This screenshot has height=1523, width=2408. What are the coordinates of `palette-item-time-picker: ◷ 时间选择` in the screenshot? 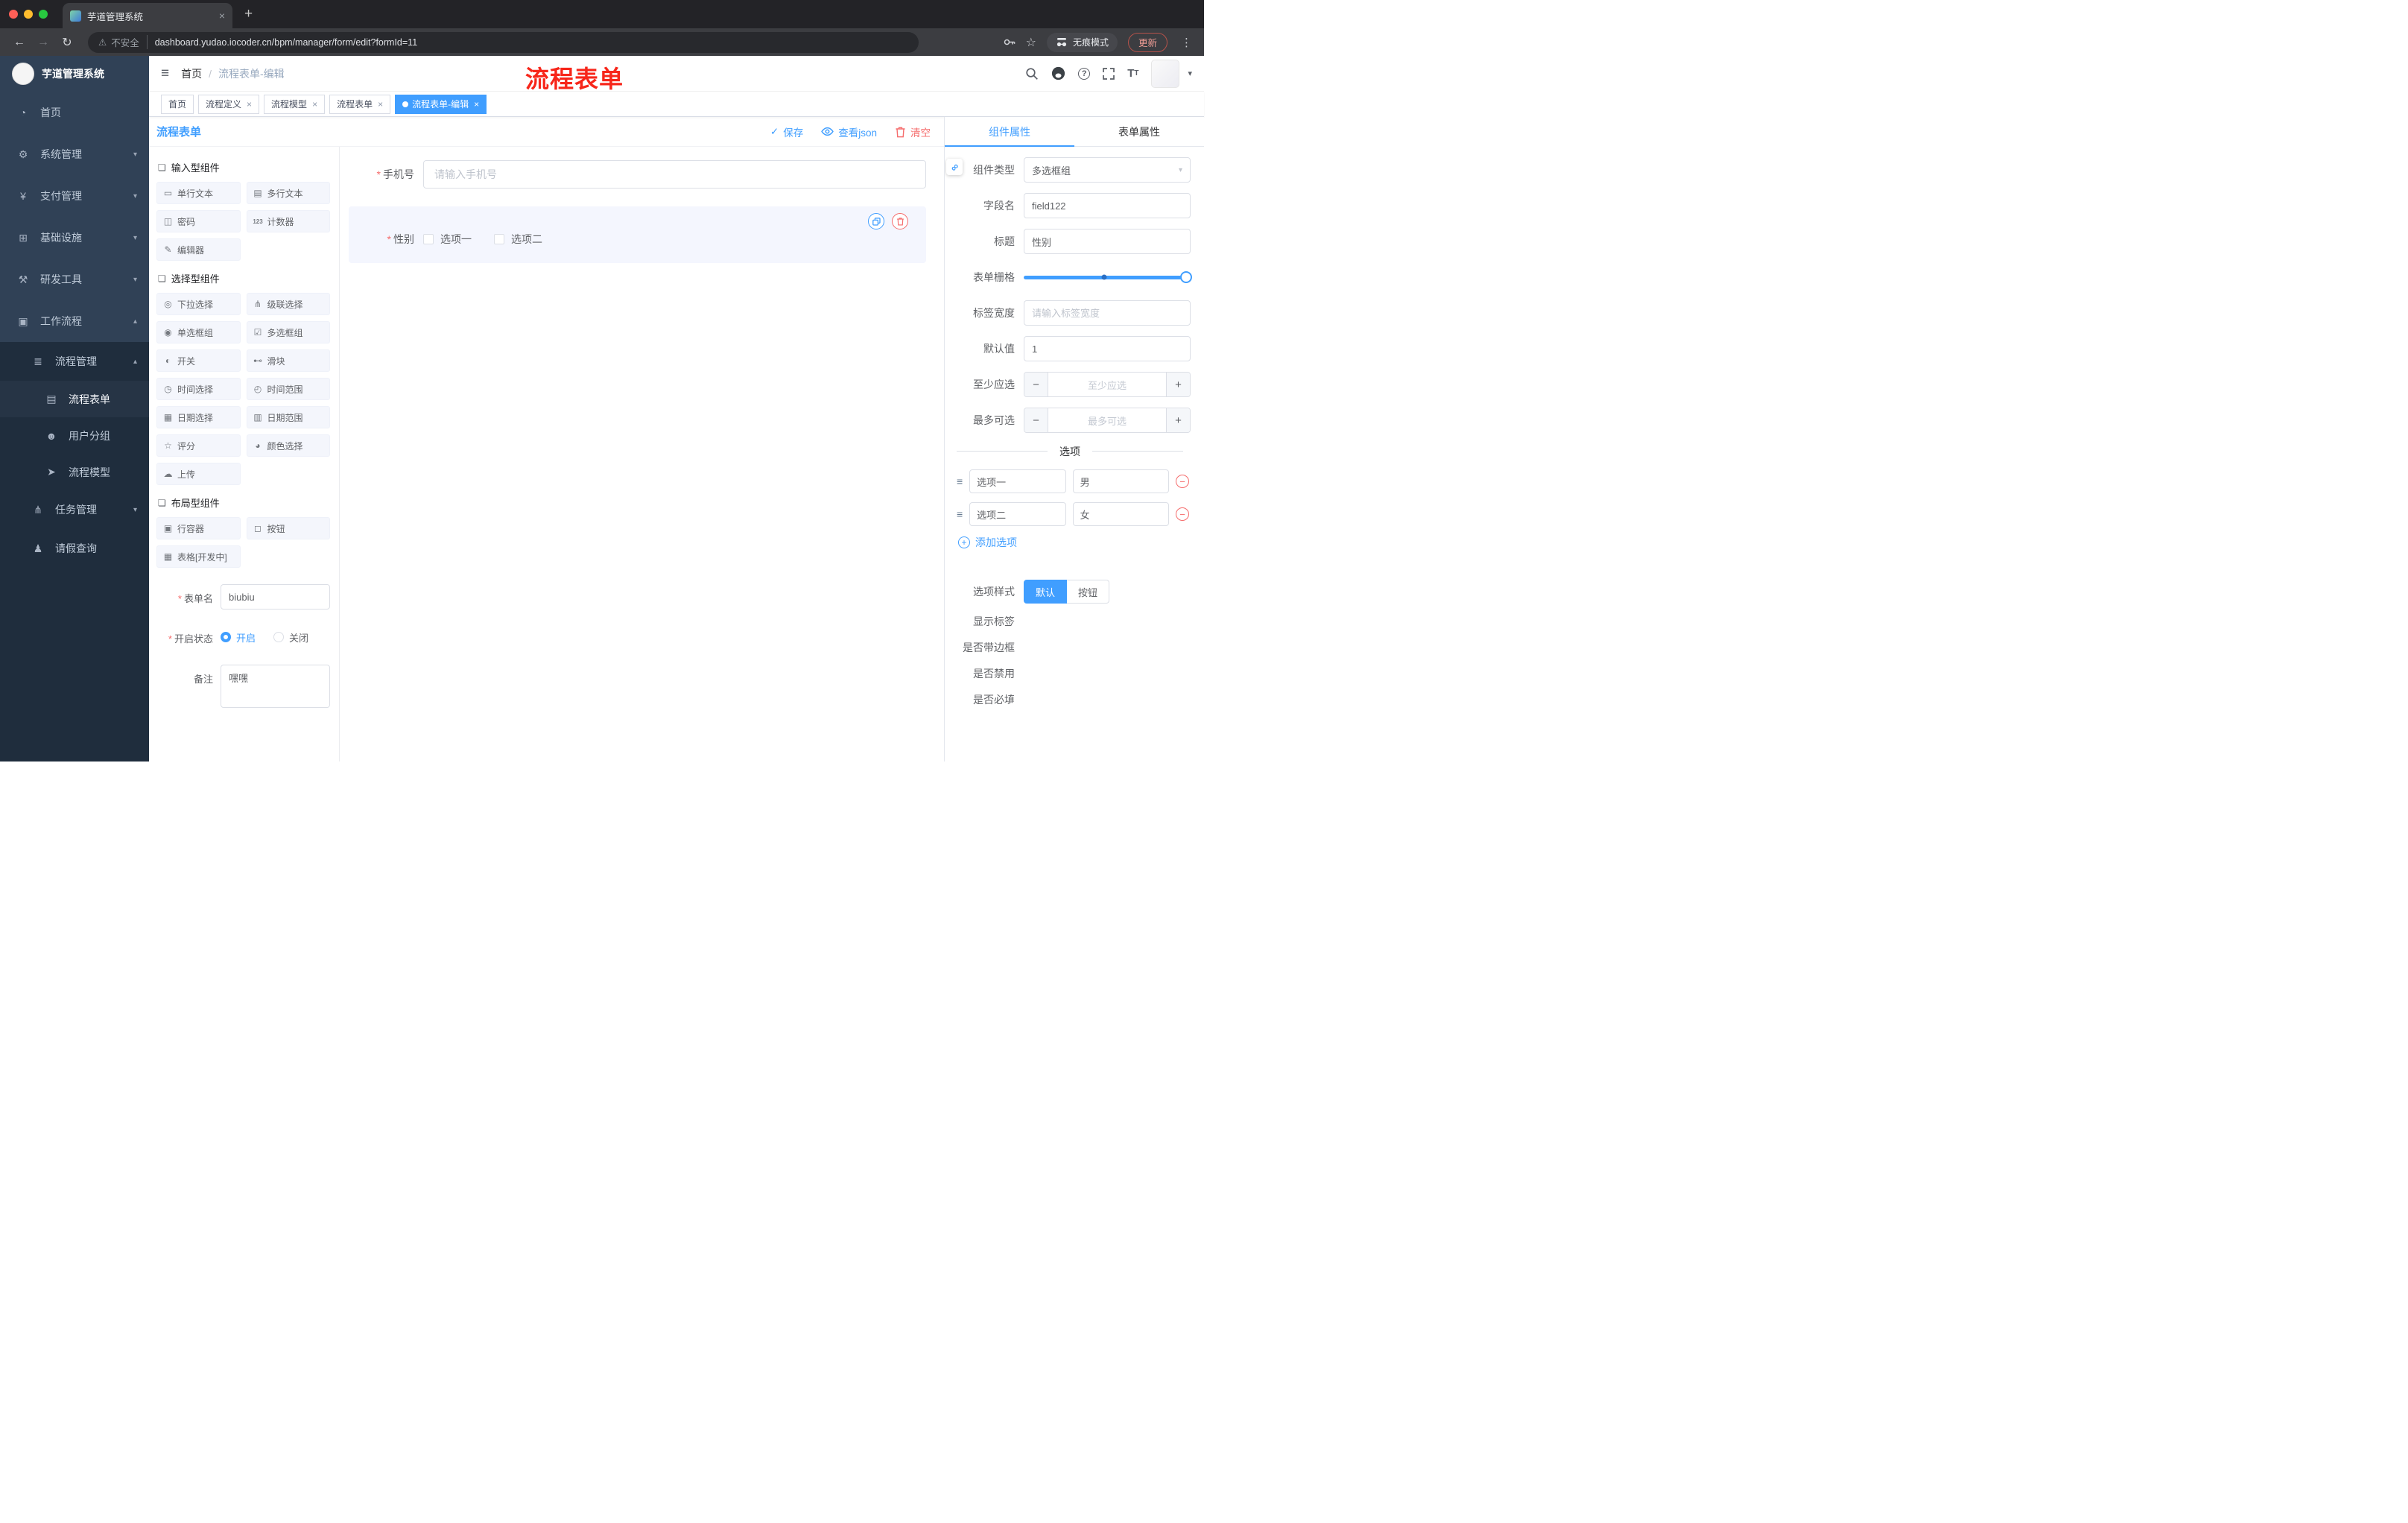 It's located at (198, 389).